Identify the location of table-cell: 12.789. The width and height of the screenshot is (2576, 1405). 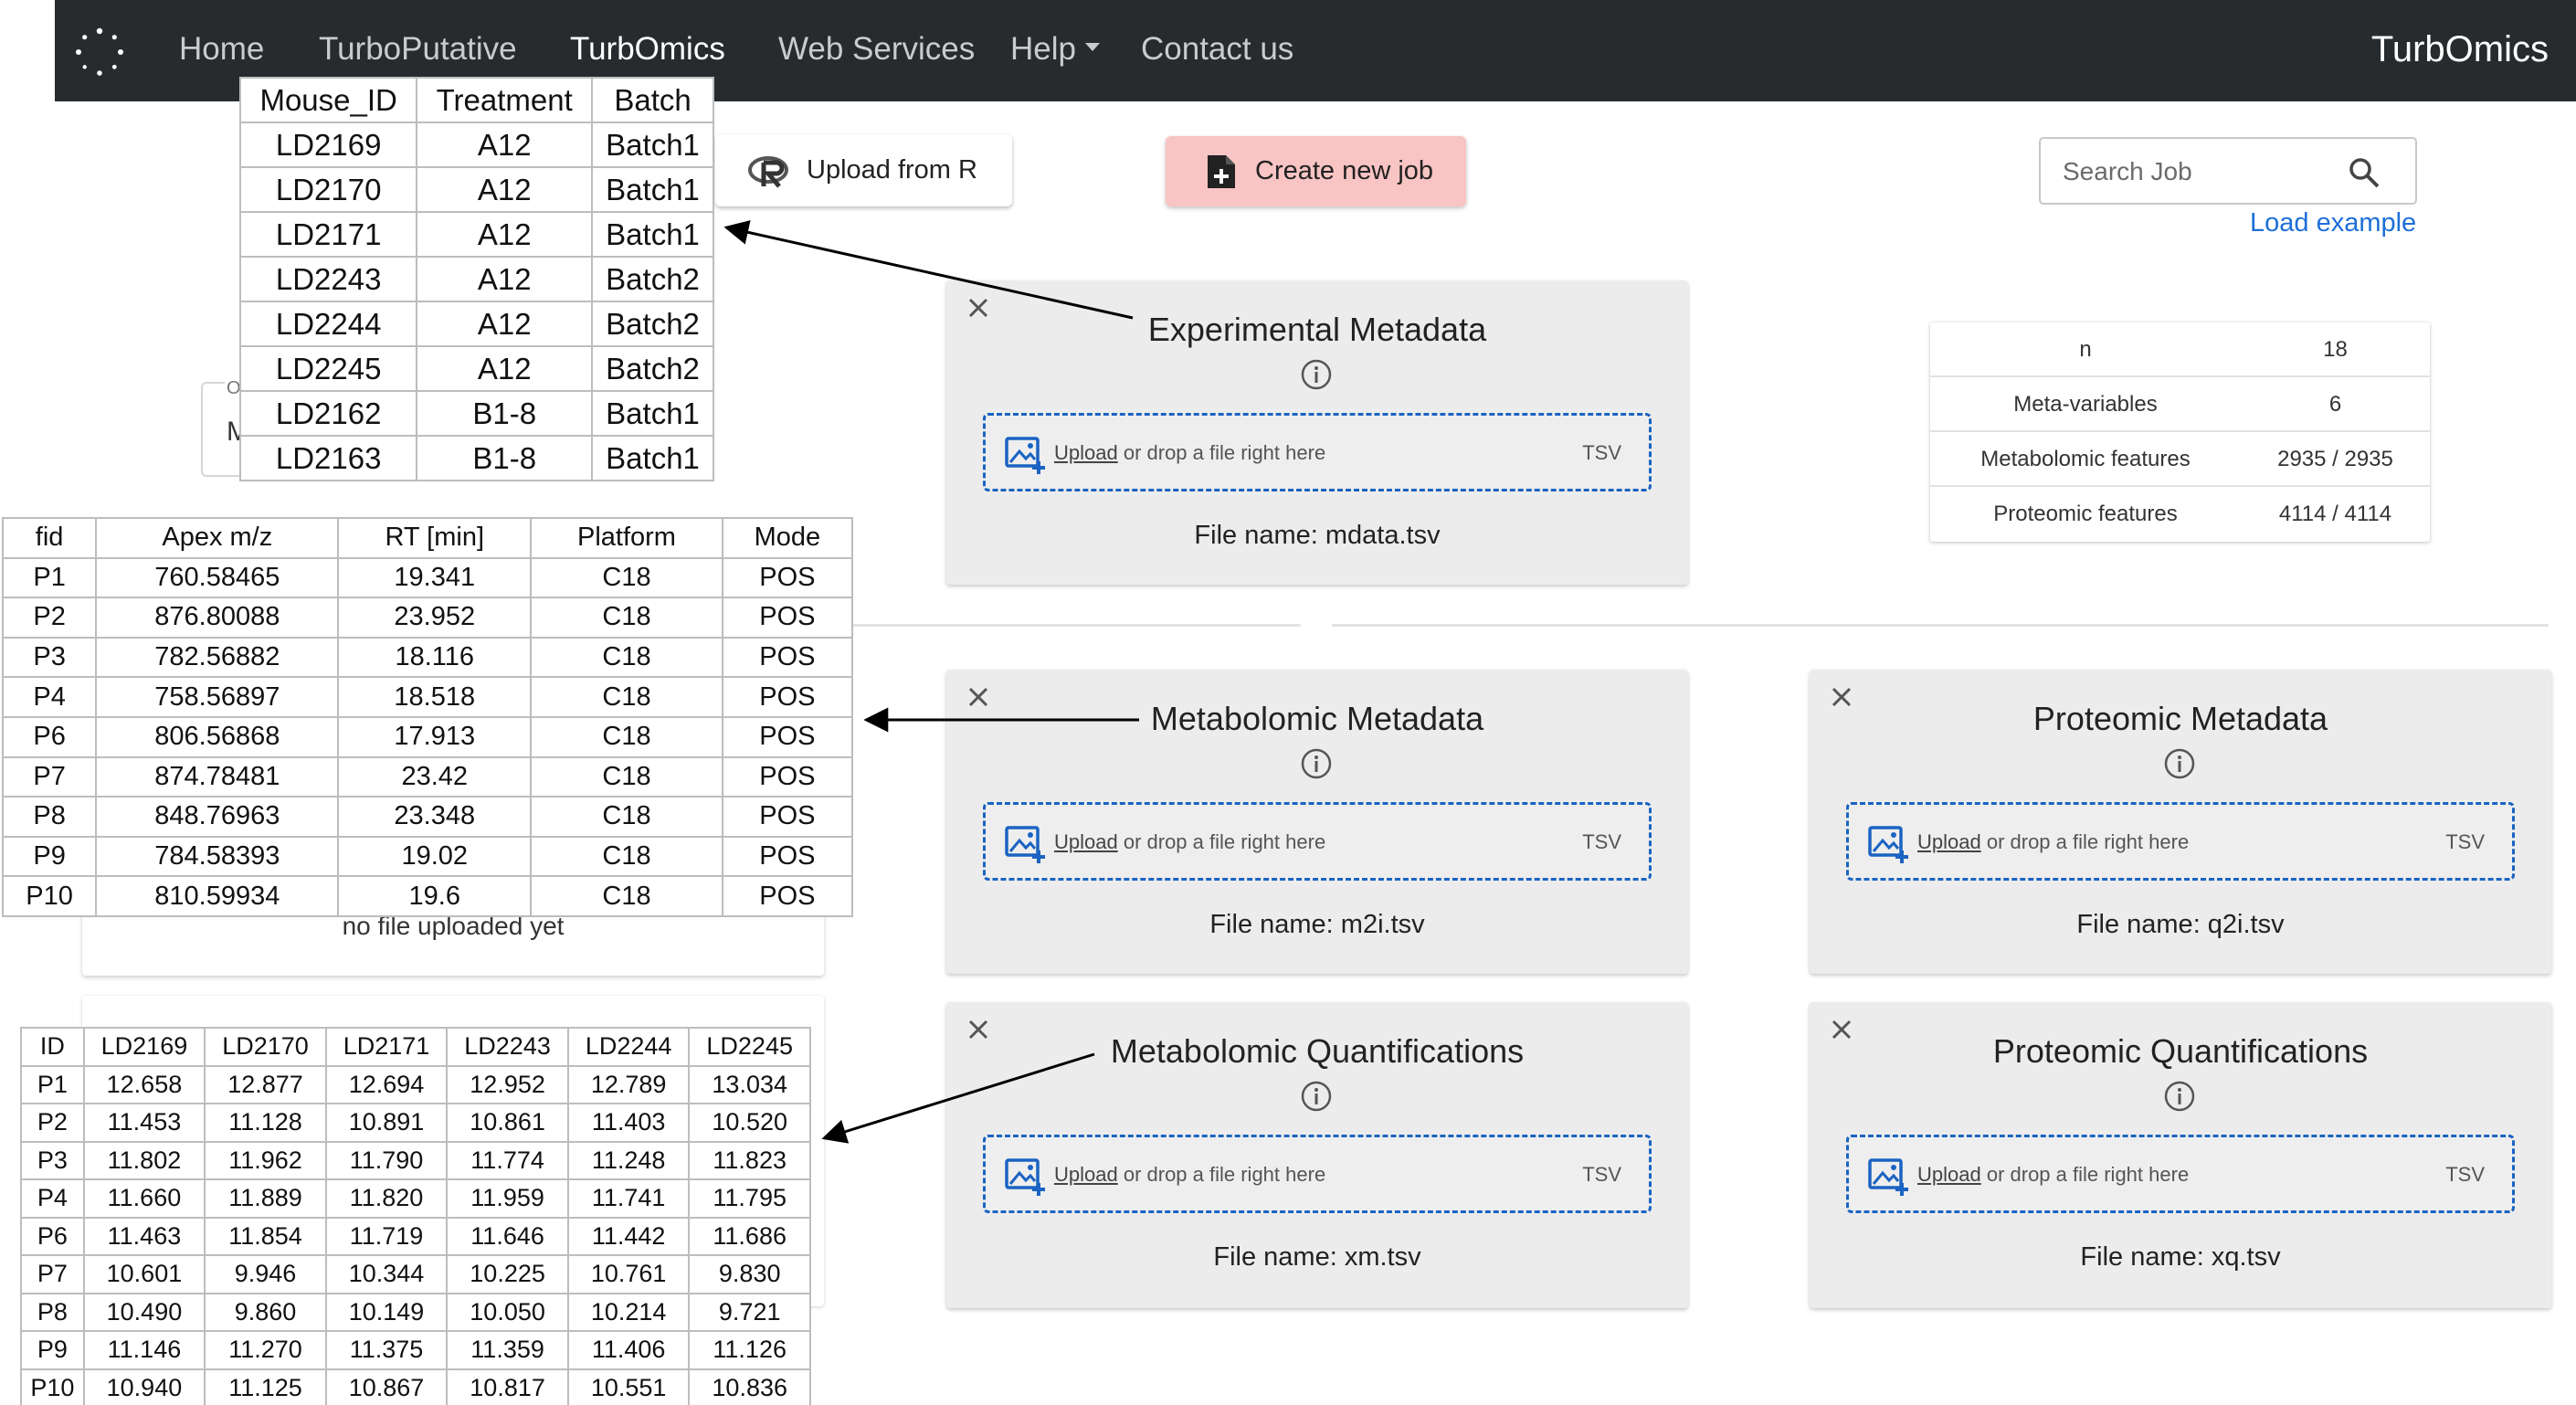
(628, 1084).